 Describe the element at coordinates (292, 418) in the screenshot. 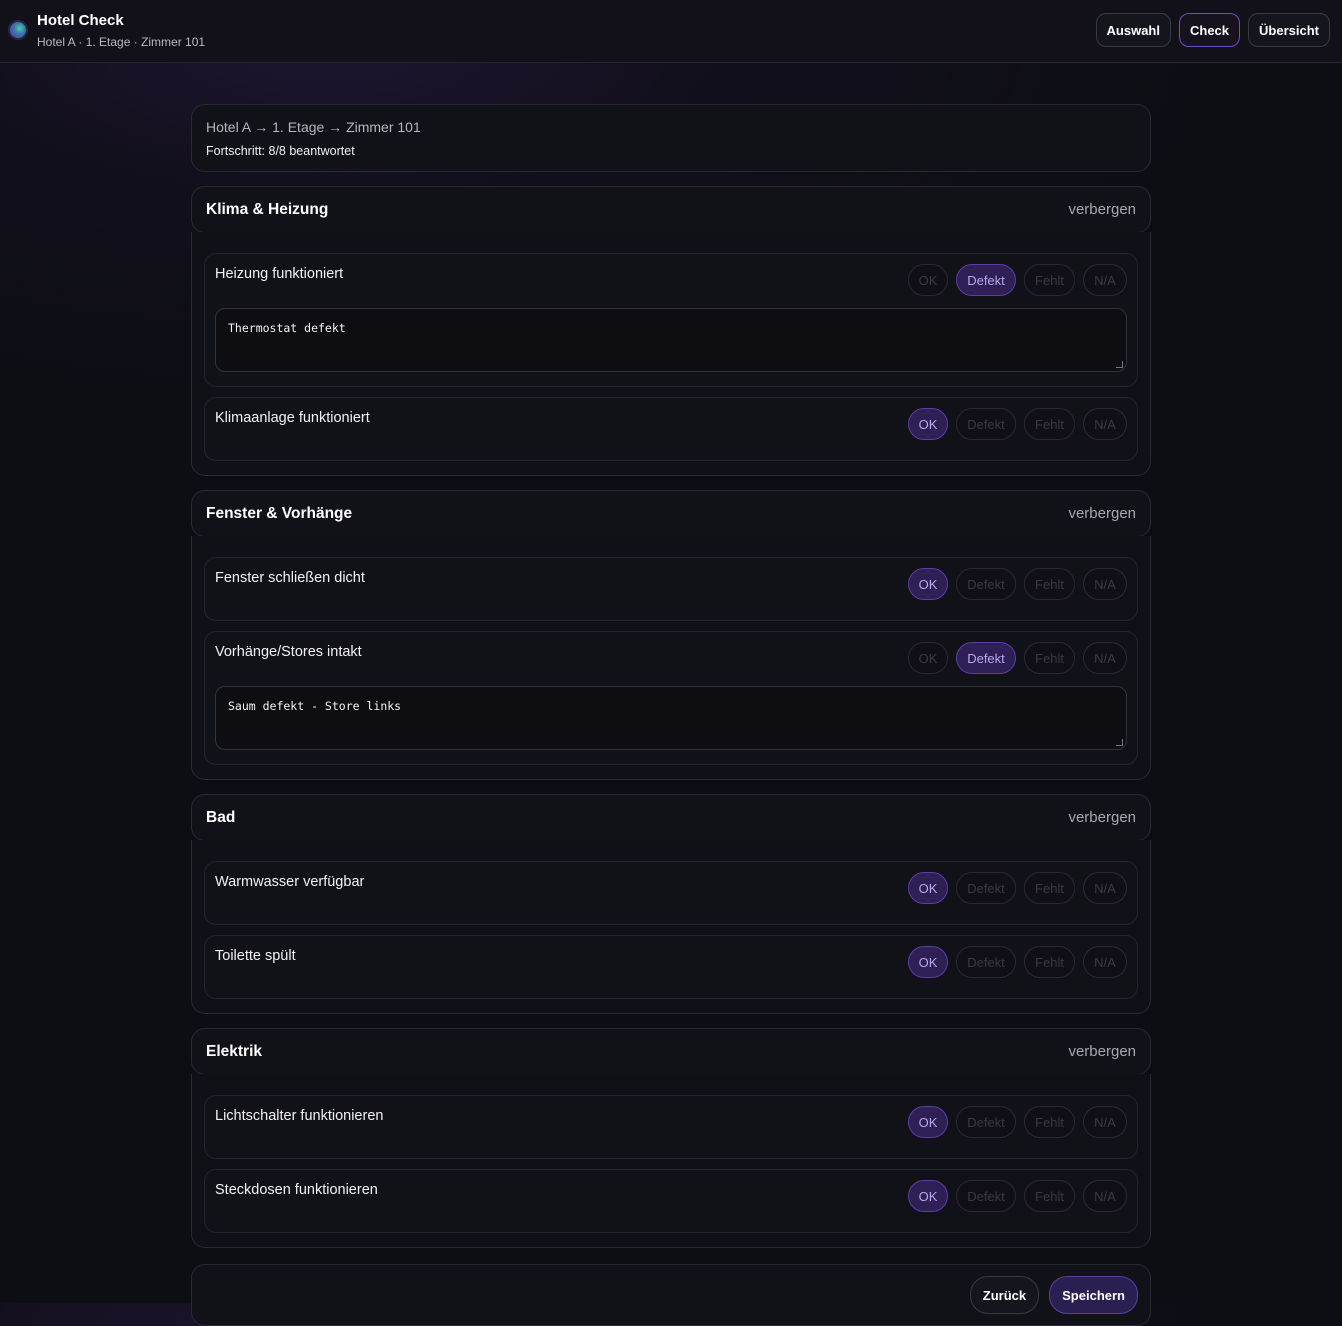

I see `check-item-label: Klimaanlage funktioniert` at that location.